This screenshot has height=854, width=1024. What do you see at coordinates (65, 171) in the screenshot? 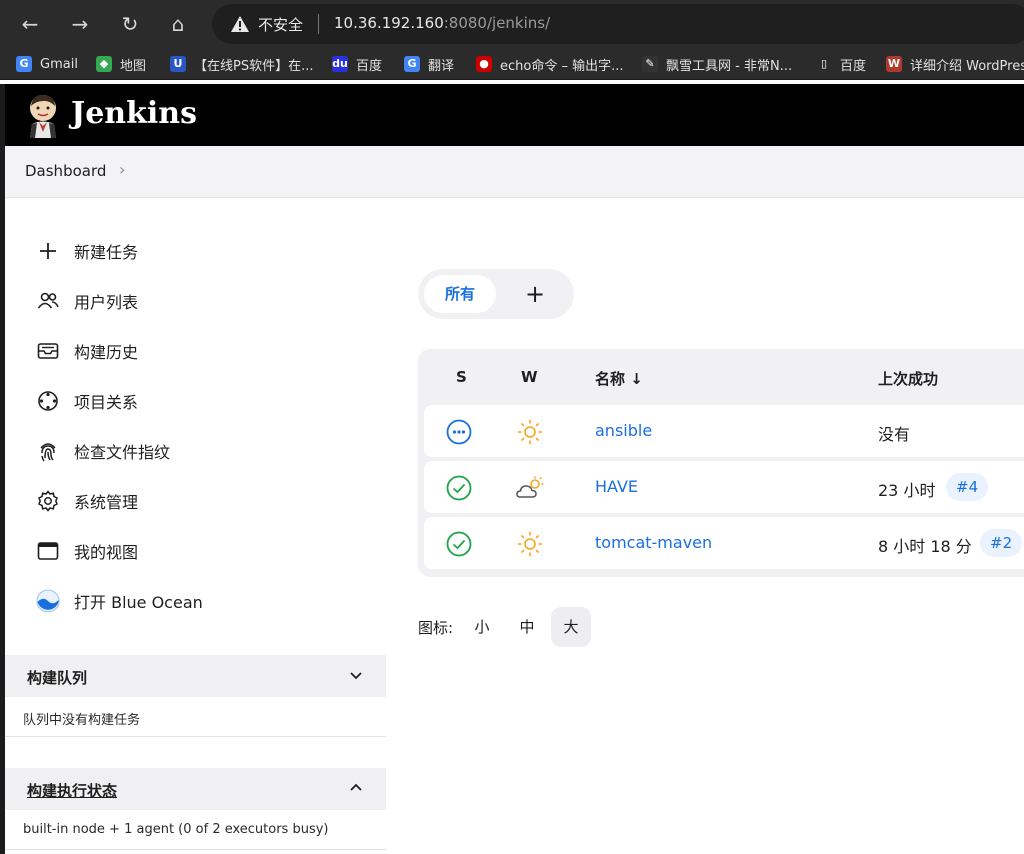
I see `breadcrumb-dashboard: Dashboard` at bounding box center [65, 171].